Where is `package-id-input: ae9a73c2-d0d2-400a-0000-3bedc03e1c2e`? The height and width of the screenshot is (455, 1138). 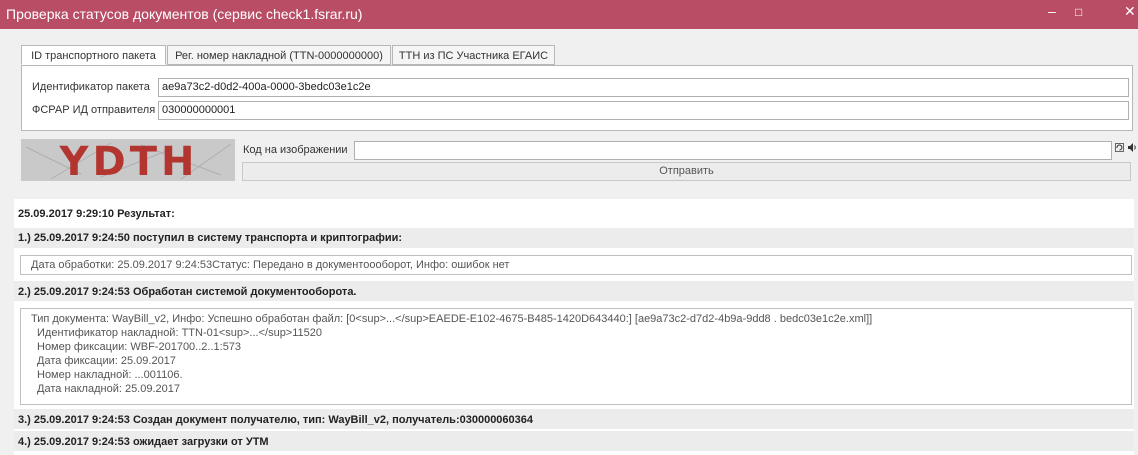 package-id-input: ae9a73c2-d0d2-400a-0000-3bedc03e1c2e is located at coordinates (643, 87).